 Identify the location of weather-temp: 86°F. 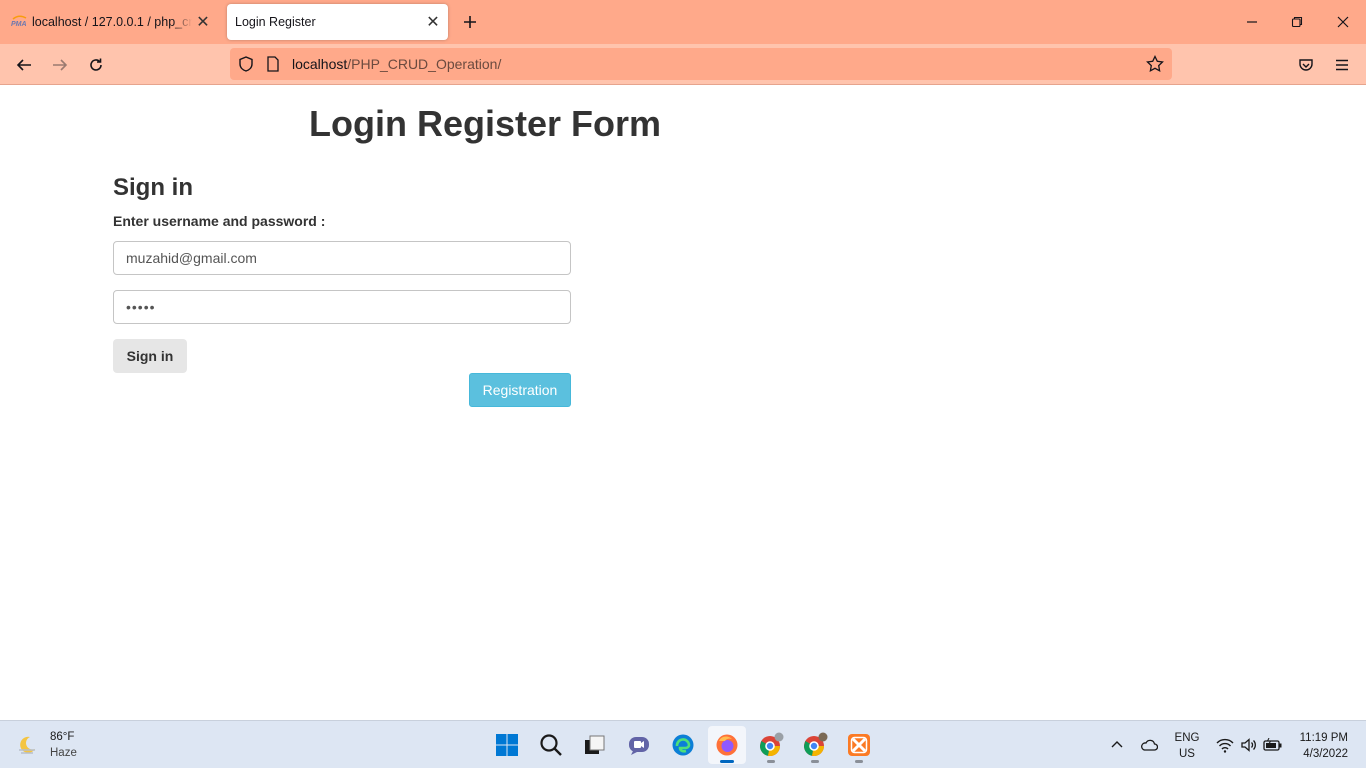
(62, 737).